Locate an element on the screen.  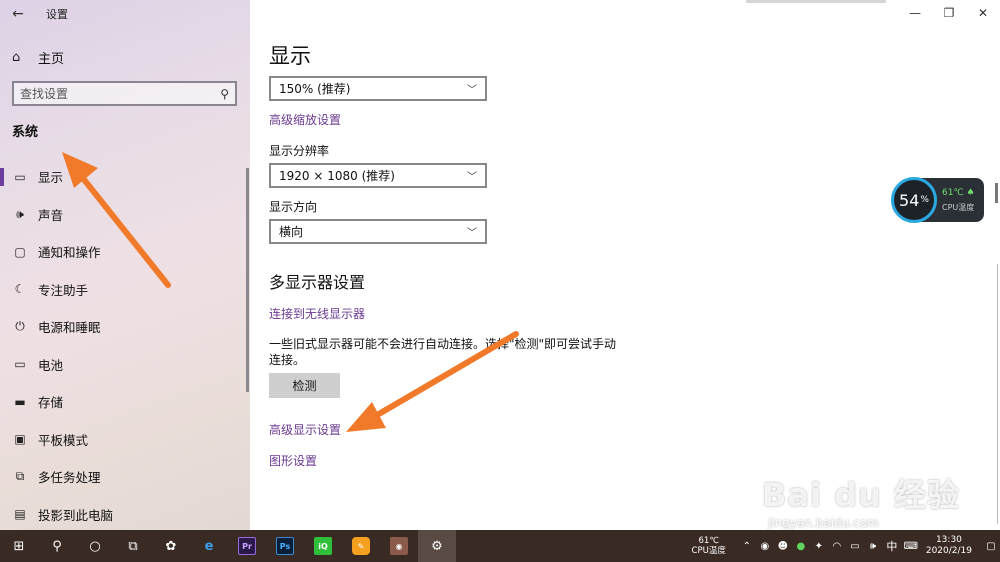
cortana-button: ○ is located at coordinates (95, 546).